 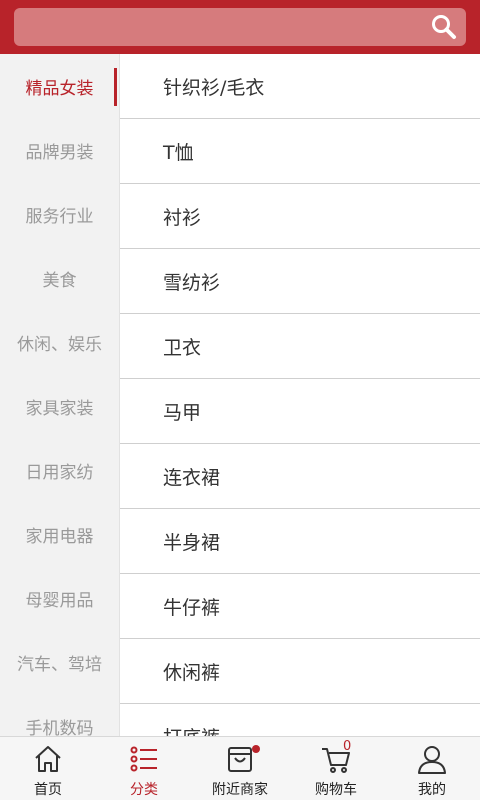 I want to click on list-item: 休闲裤, so click(x=300, y=671).